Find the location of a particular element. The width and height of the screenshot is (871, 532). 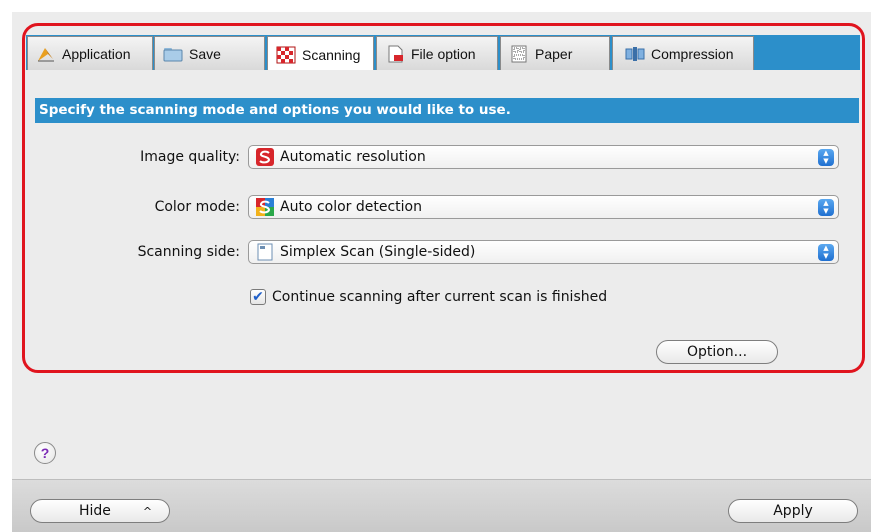

hide-button: Hide ^ is located at coordinates (100, 511).